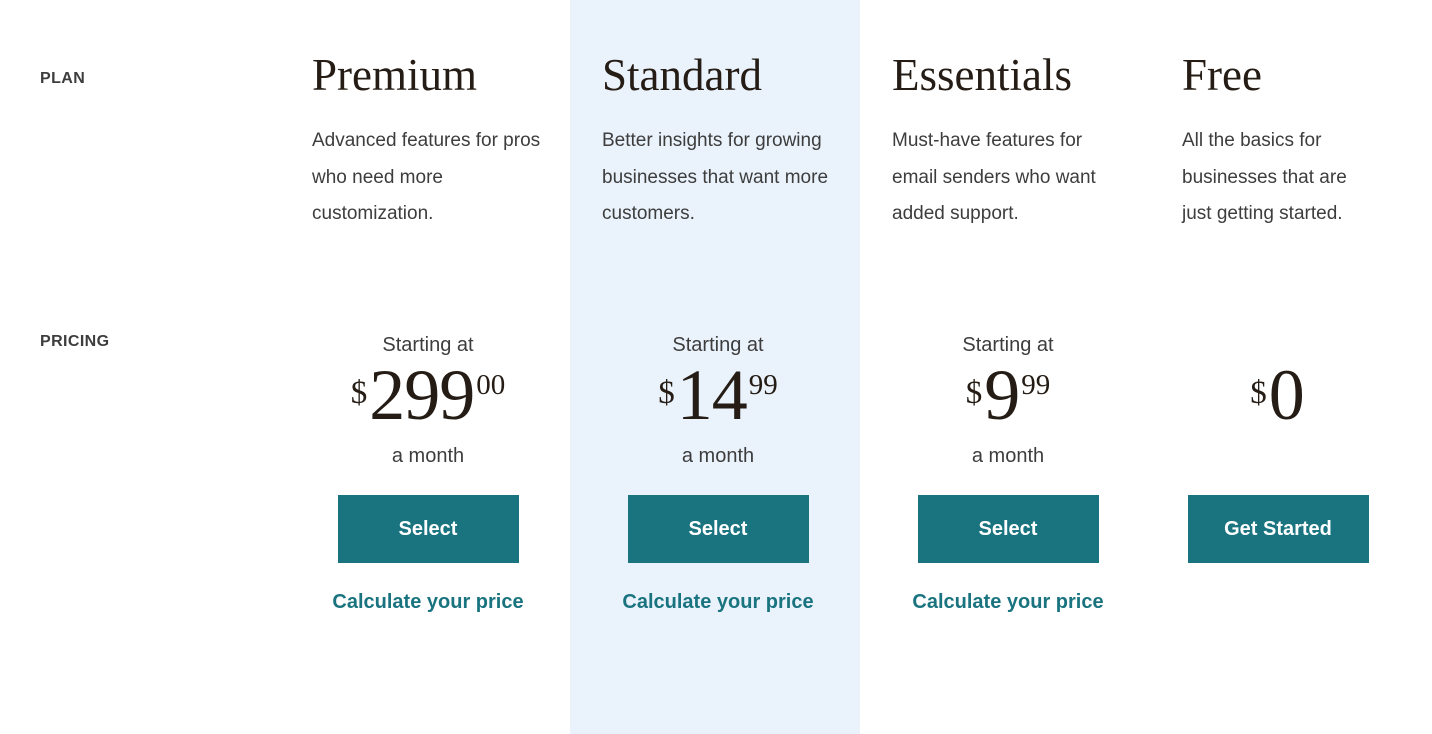 Image resolution: width=1432 pixels, height=734 pixels. Describe the element at coordinates (422, 394) in the screenshot. I see `price-whole: 299` at that location.